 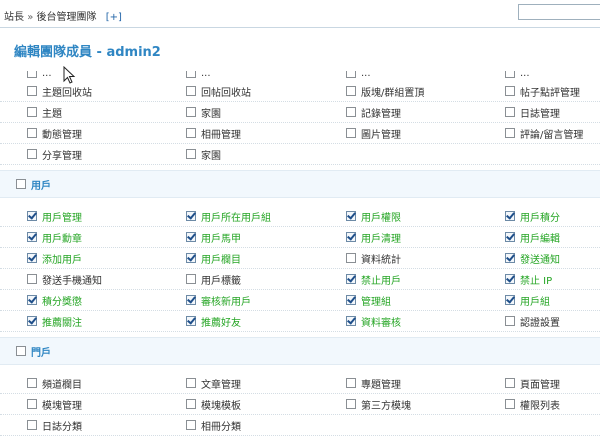 I want to click on permission-item: 用戶權限, so click(x=373, y=216).